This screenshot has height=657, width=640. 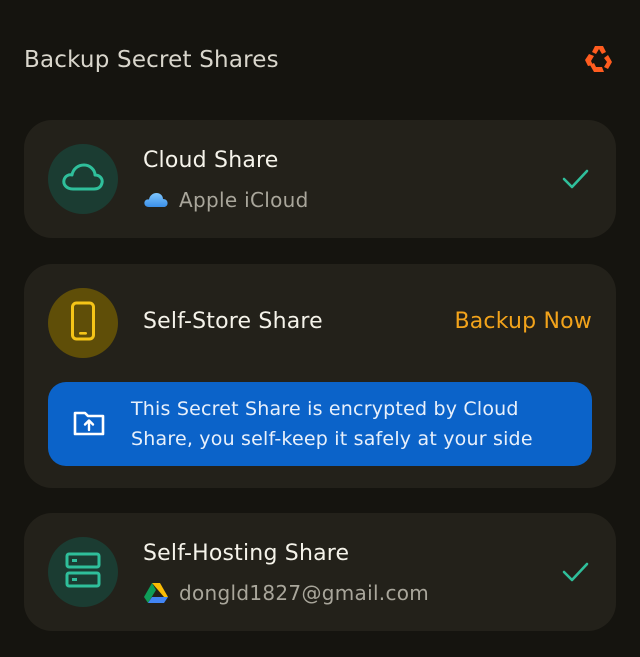 I want to click on cloud-icon, so click(x=83, y=179).